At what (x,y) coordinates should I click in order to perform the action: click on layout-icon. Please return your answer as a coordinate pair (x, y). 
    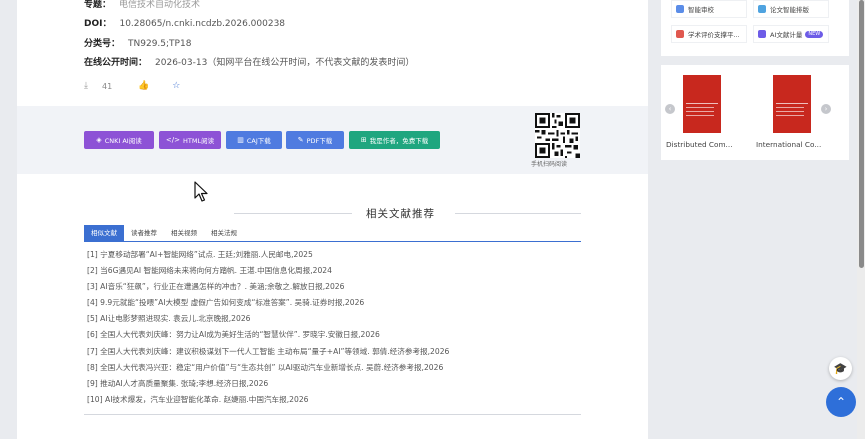
    Looking at the image, I should click on (762, 9).